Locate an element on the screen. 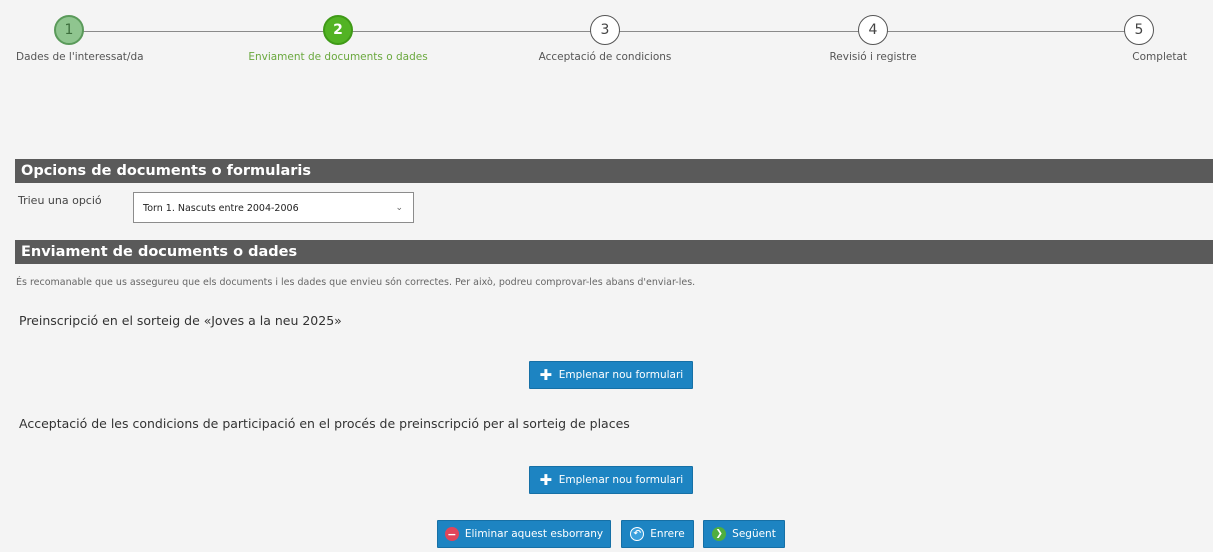  step-3: 3 Acceptació de condicions is located at coordinates (605, 39).